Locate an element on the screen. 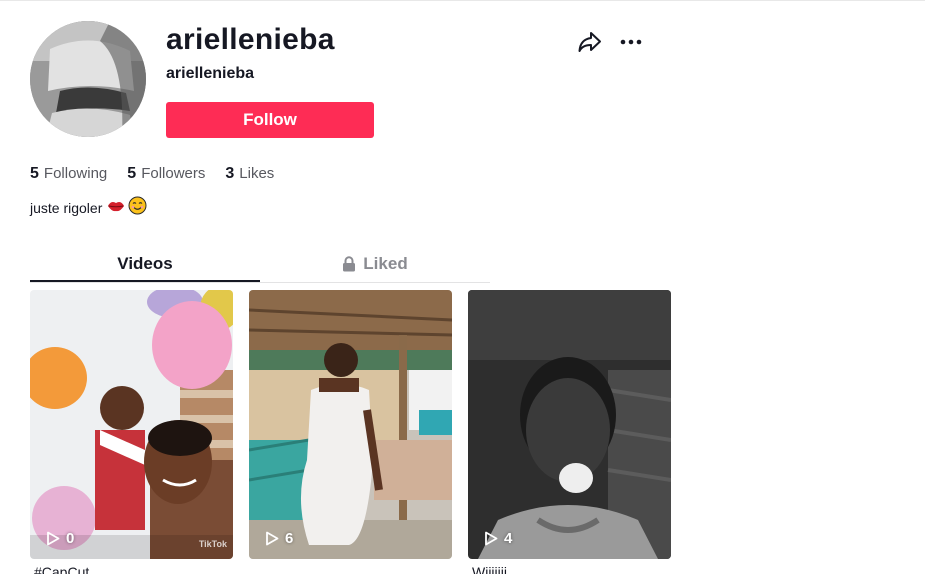 This screenshot has width=925, height=574. view-count: 4 is located at coordinates (498, 538).